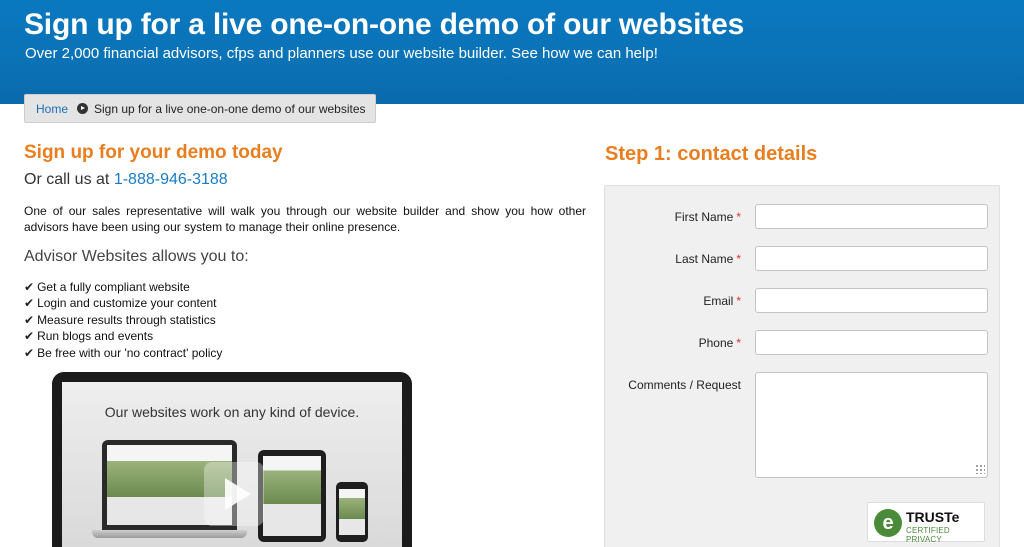 This screenshot has width=1024, height=547. Describe the element at coordinates (871, 258) in the screenshot. I see `last-name-input` at that location.